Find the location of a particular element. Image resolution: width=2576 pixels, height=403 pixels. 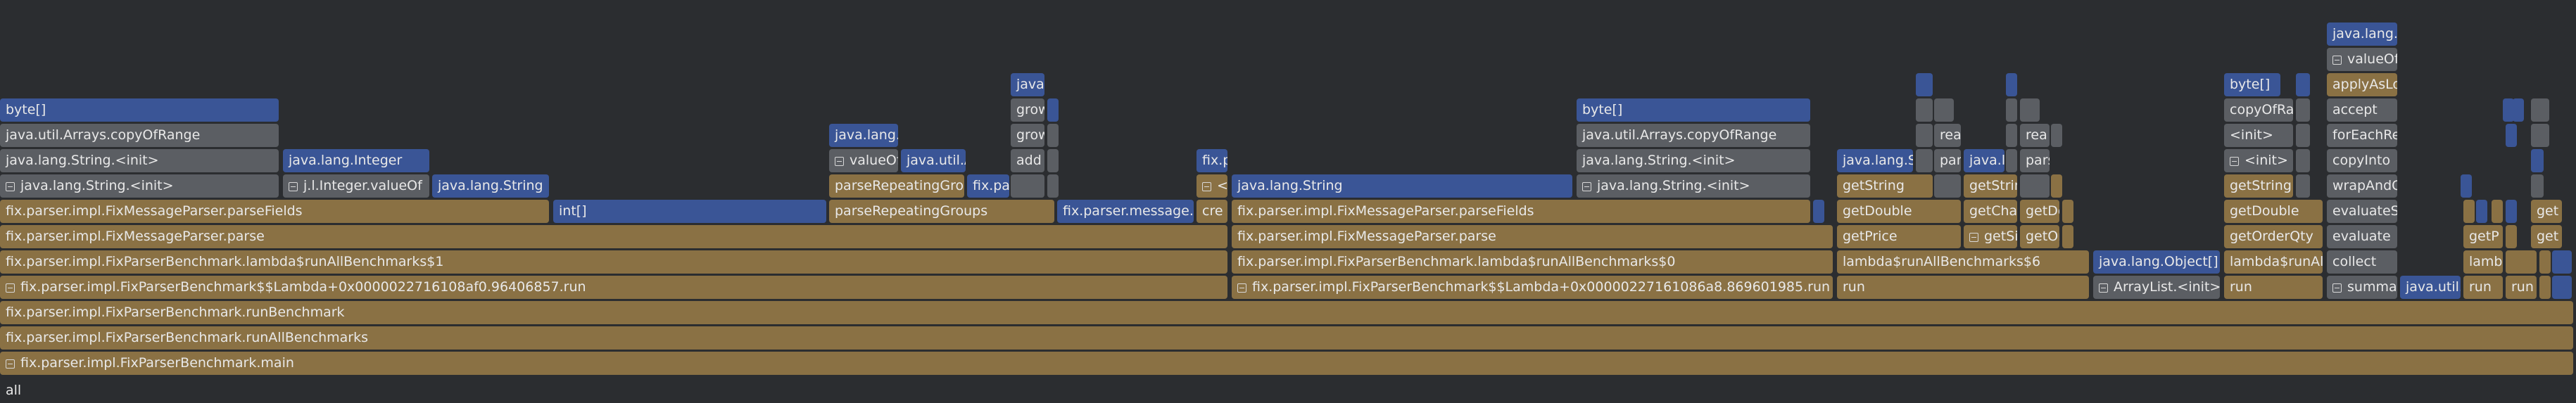

frame-java-lang-string-mid: java.lang.String is located at coordinates (1402, 186).